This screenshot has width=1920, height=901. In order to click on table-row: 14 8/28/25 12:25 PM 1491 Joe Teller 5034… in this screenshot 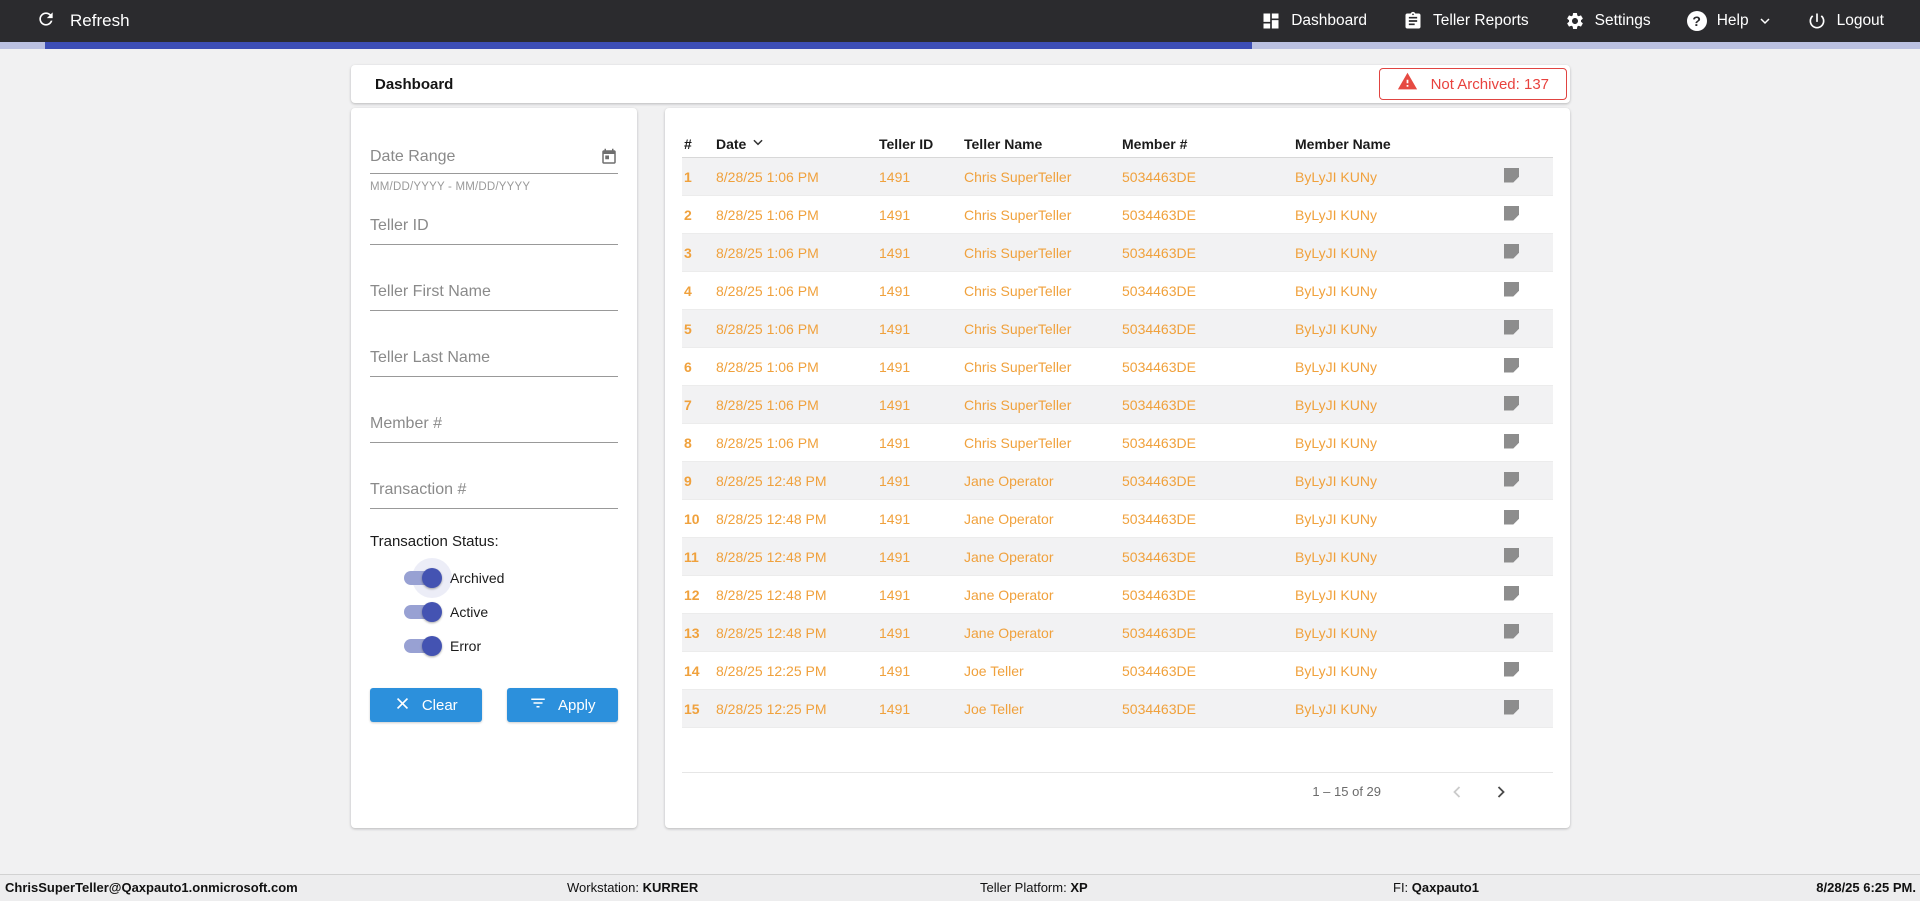, I will do `click(1117, 671)`.